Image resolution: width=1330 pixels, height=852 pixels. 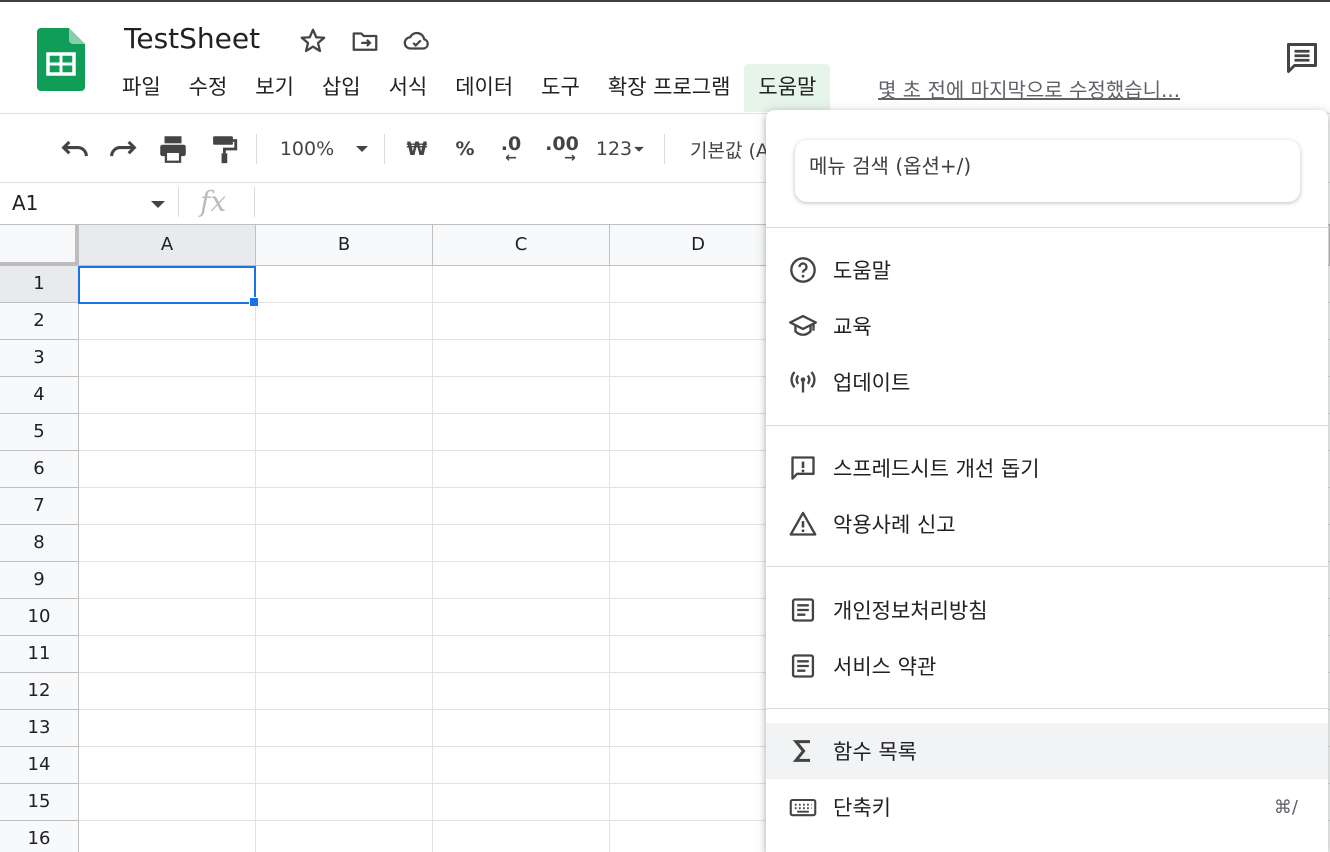 What do you see at coordinates (894, 525) in the screenshot?
I see `menu-item-label: 악용사례 신고` at bounding box center [894, 525].